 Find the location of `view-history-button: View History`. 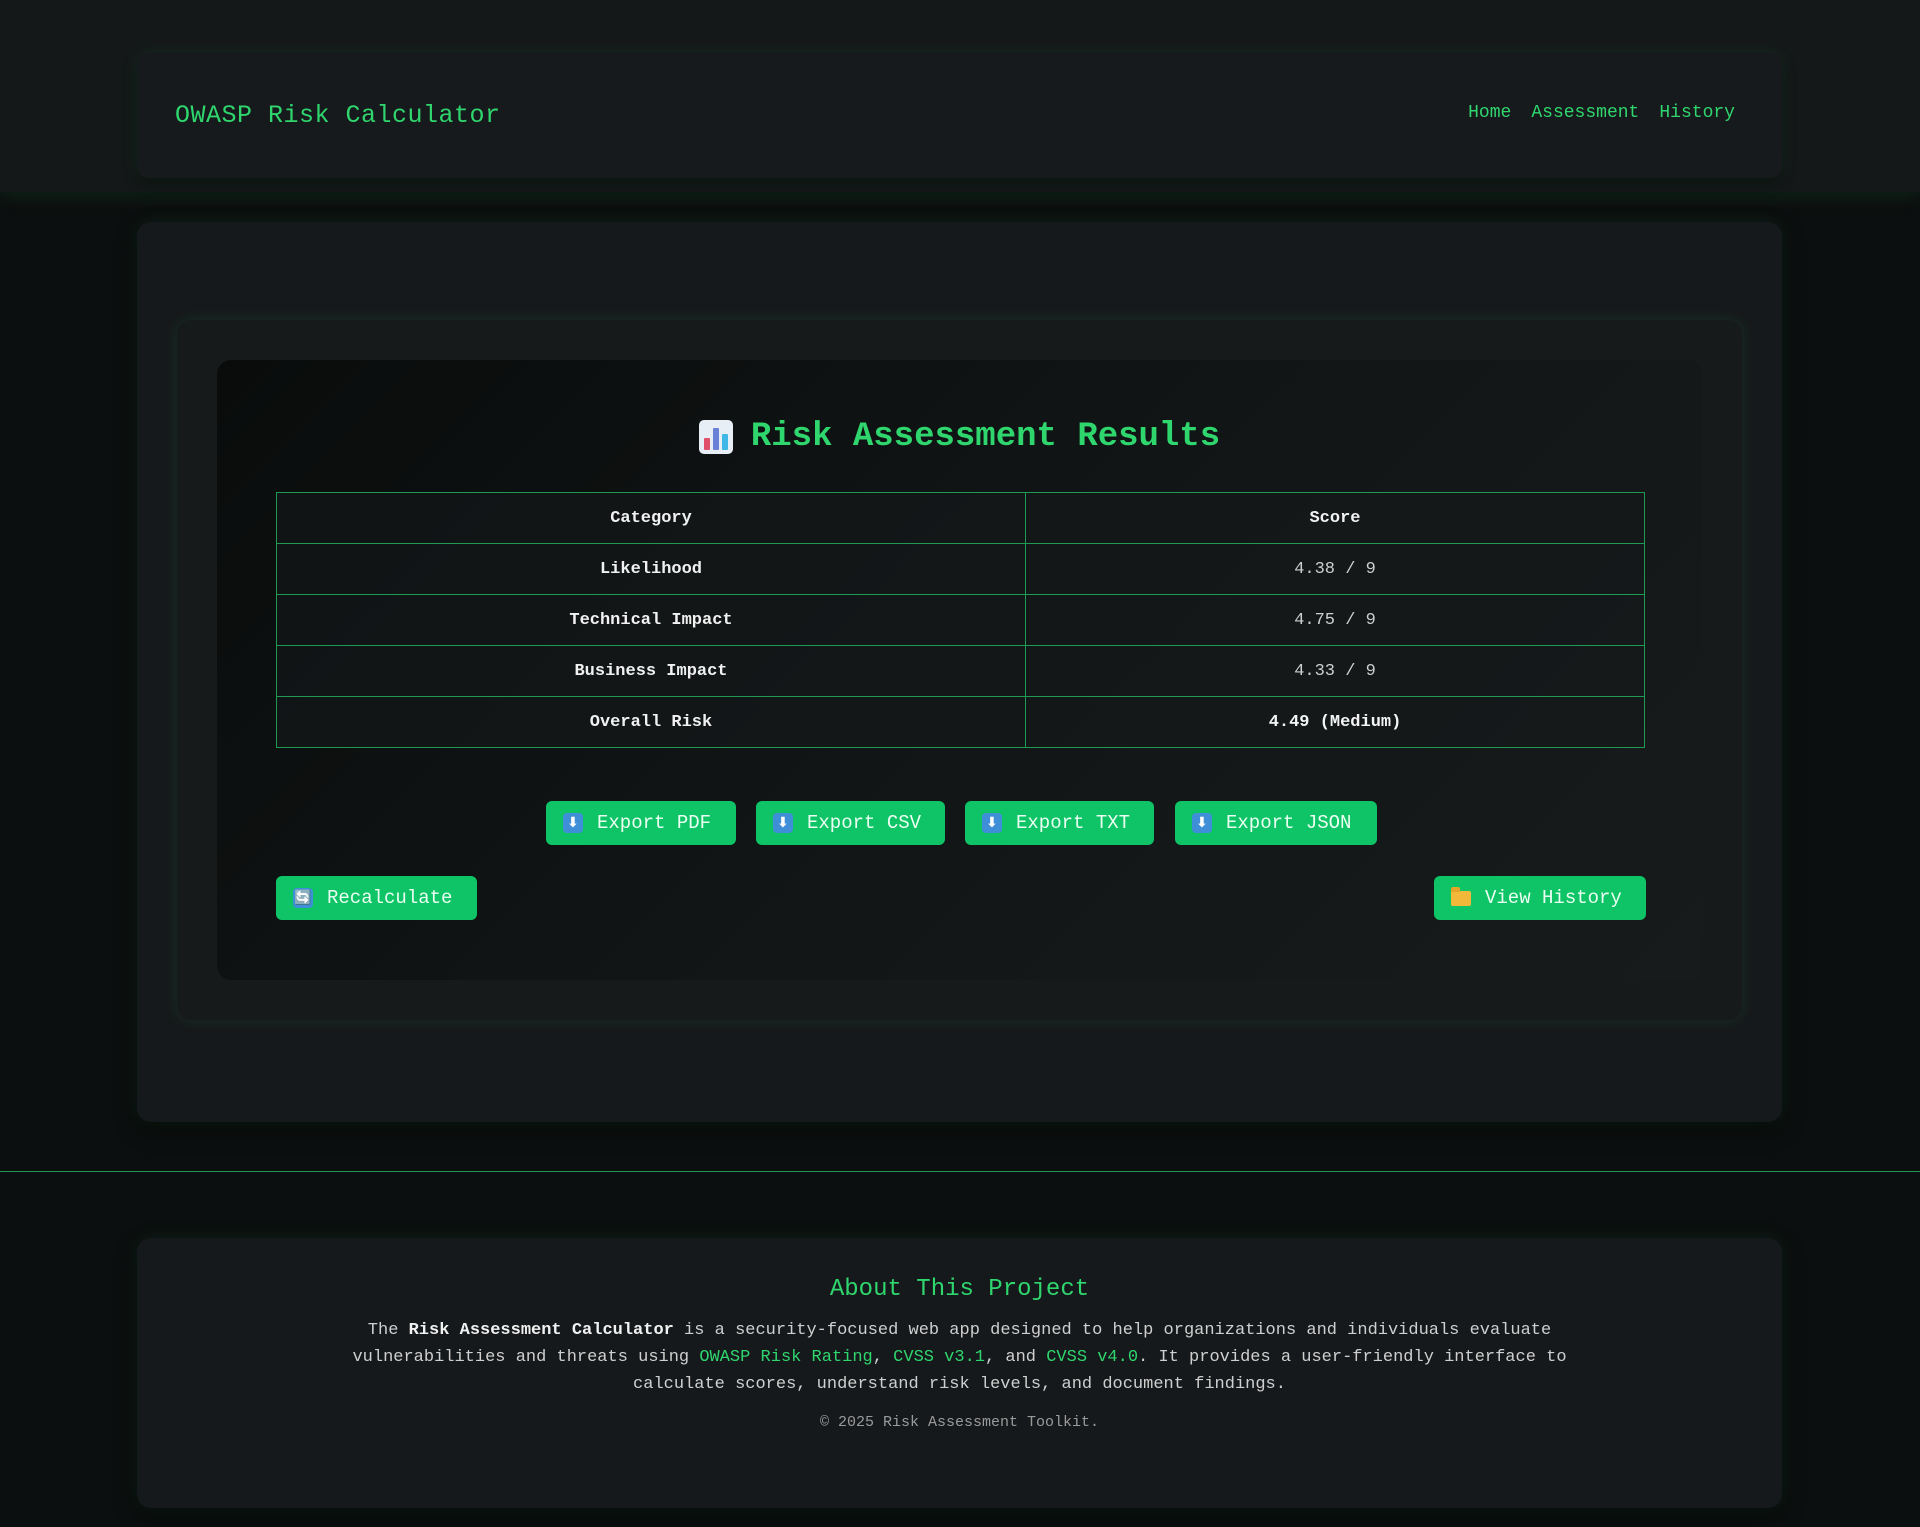

view-history-button: View History is located at coordinates (1540, 898).